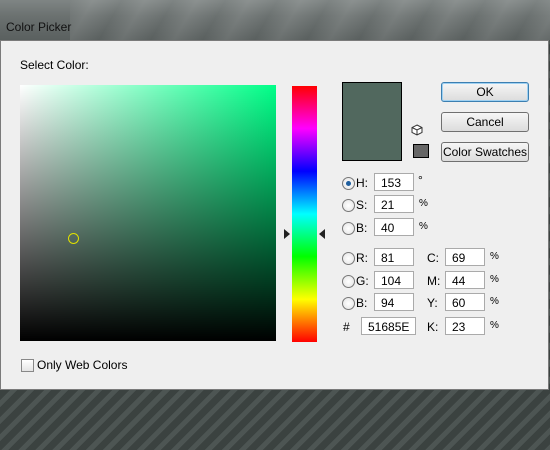  What do you see at coordinates (73, 238) in the screenshot?
I see `color-marker` at bounding box center [73, 238].